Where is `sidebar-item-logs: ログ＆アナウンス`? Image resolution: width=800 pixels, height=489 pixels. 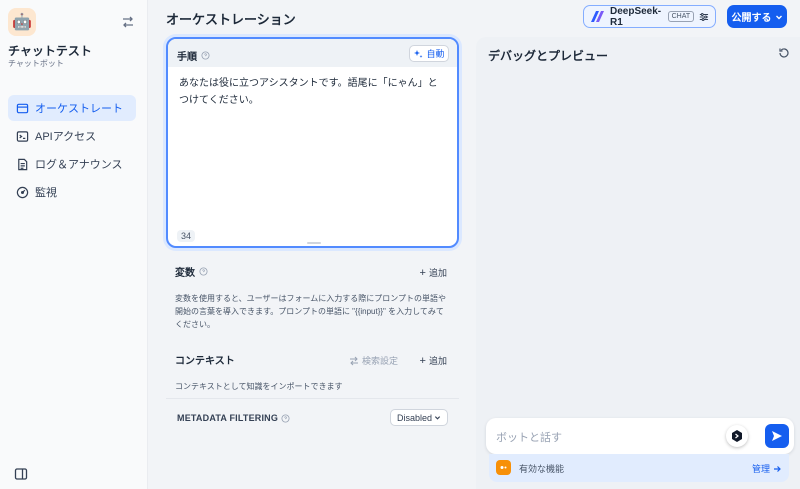
sidebar-item-logs: ログ＆アナウンス is located at coordinates (72, 164).